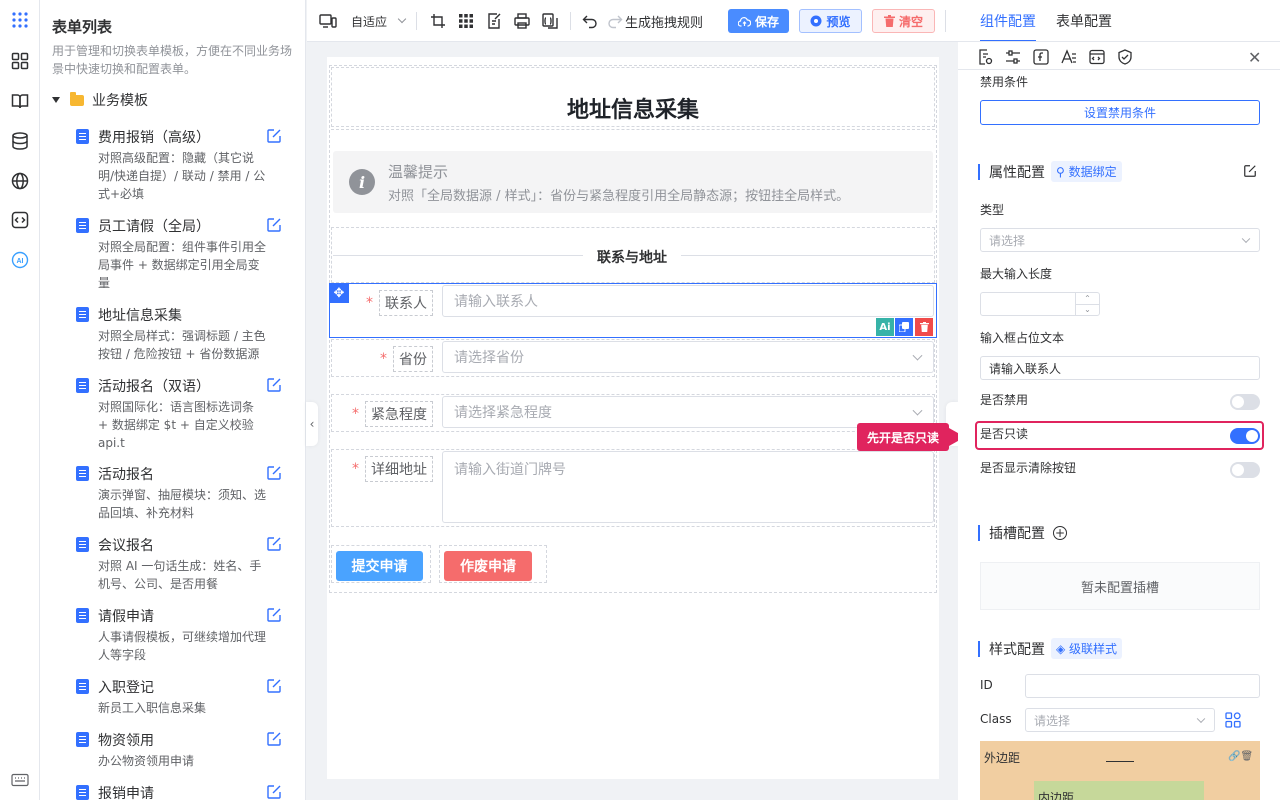 Image resolution: width=1280 pixels, height=800 pixels. I want to click on province-select: 请选择省份, so click(688, 357).